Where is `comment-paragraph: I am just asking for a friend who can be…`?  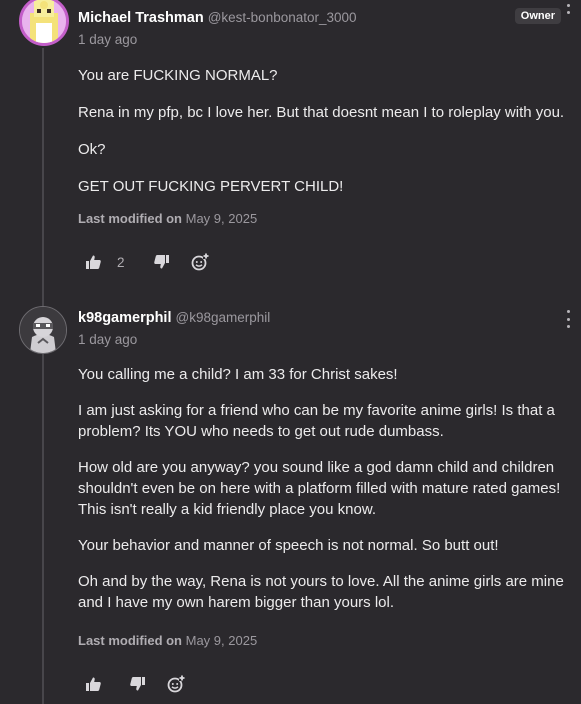
comment-paragraph: I am just asking for a friend who can be… is located at coordinates (316, 421).